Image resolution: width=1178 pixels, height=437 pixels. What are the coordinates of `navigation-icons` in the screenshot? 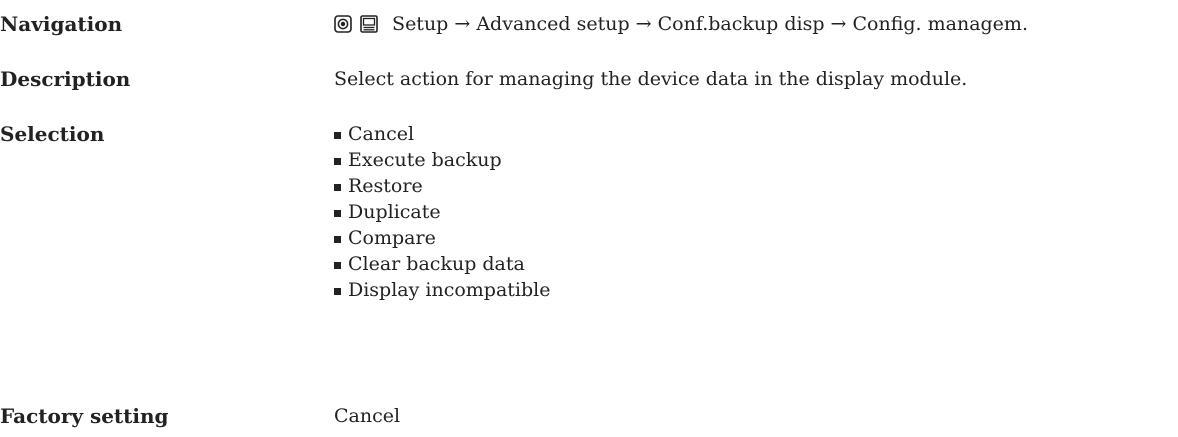 It's located at (356, 23).